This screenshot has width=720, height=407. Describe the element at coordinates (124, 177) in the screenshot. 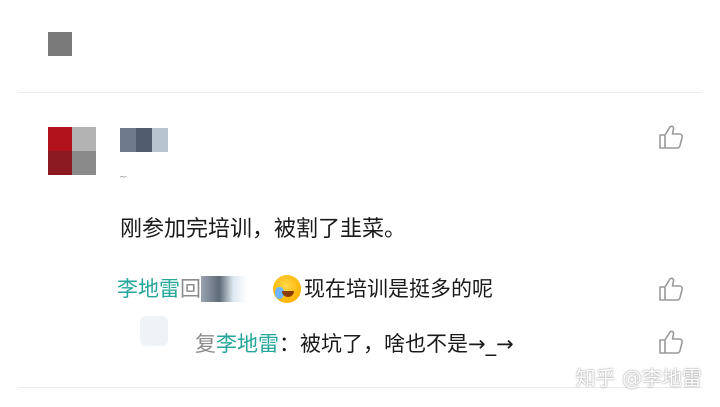

I see `comment-meta: ~` at that location.